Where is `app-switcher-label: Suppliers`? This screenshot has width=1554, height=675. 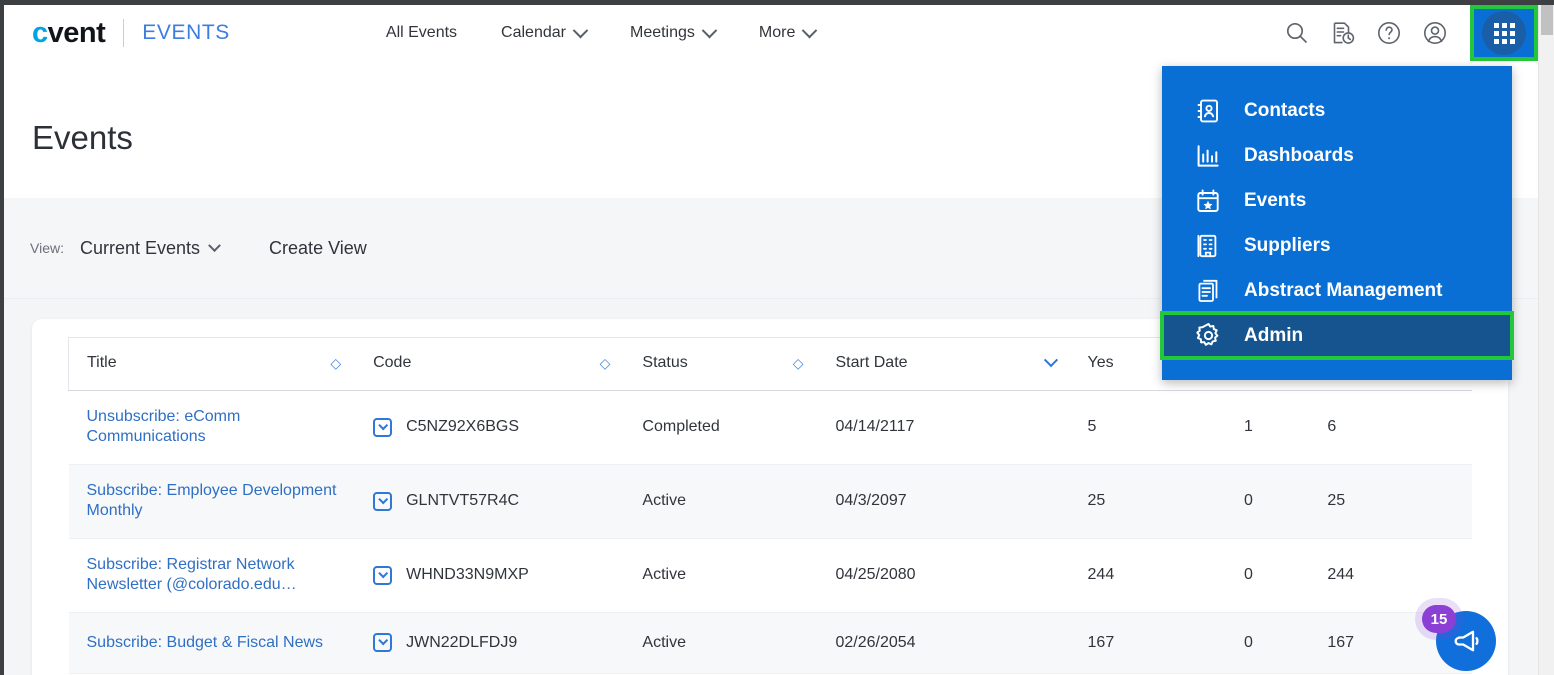
app-switcher-label: Suppliers is located at coordinates (1287, 245).